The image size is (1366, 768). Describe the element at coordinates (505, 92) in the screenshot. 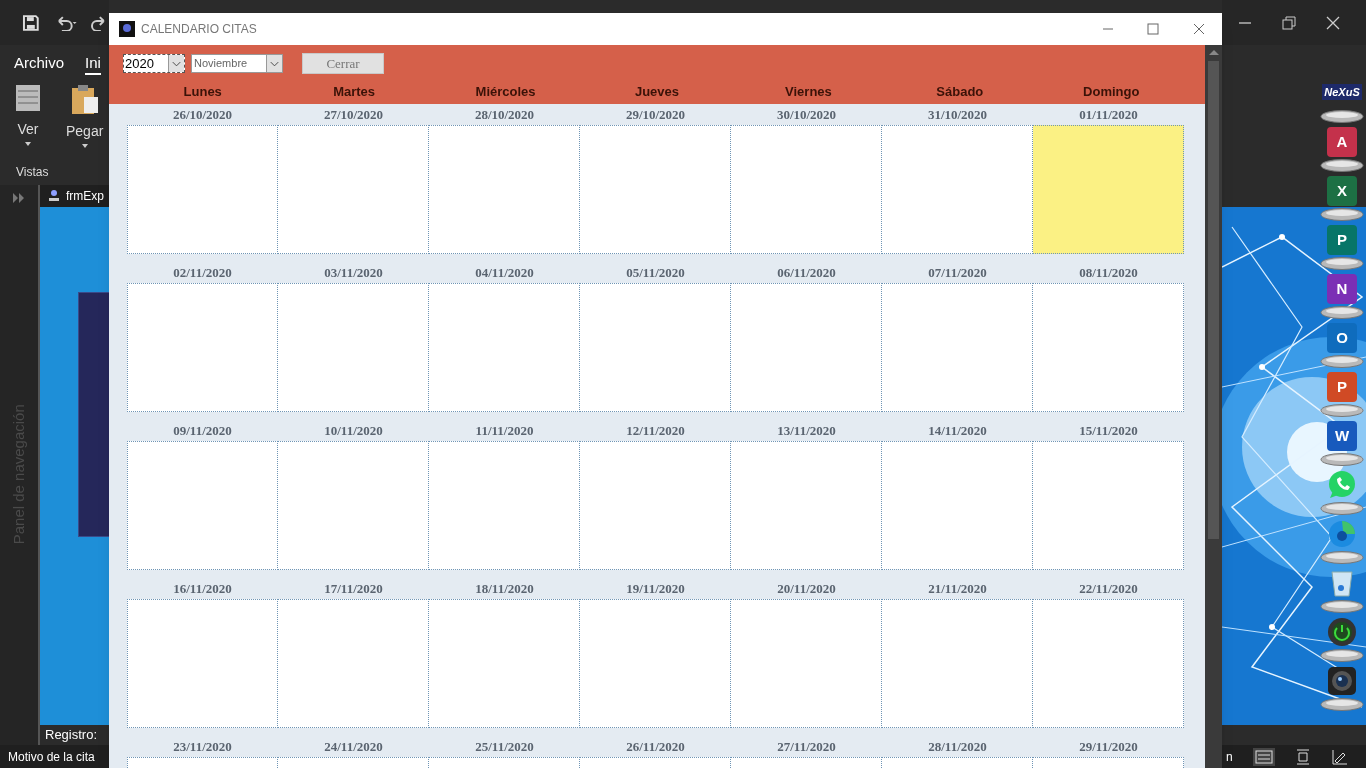

I see `weekday-header: Miércoles` at that location.